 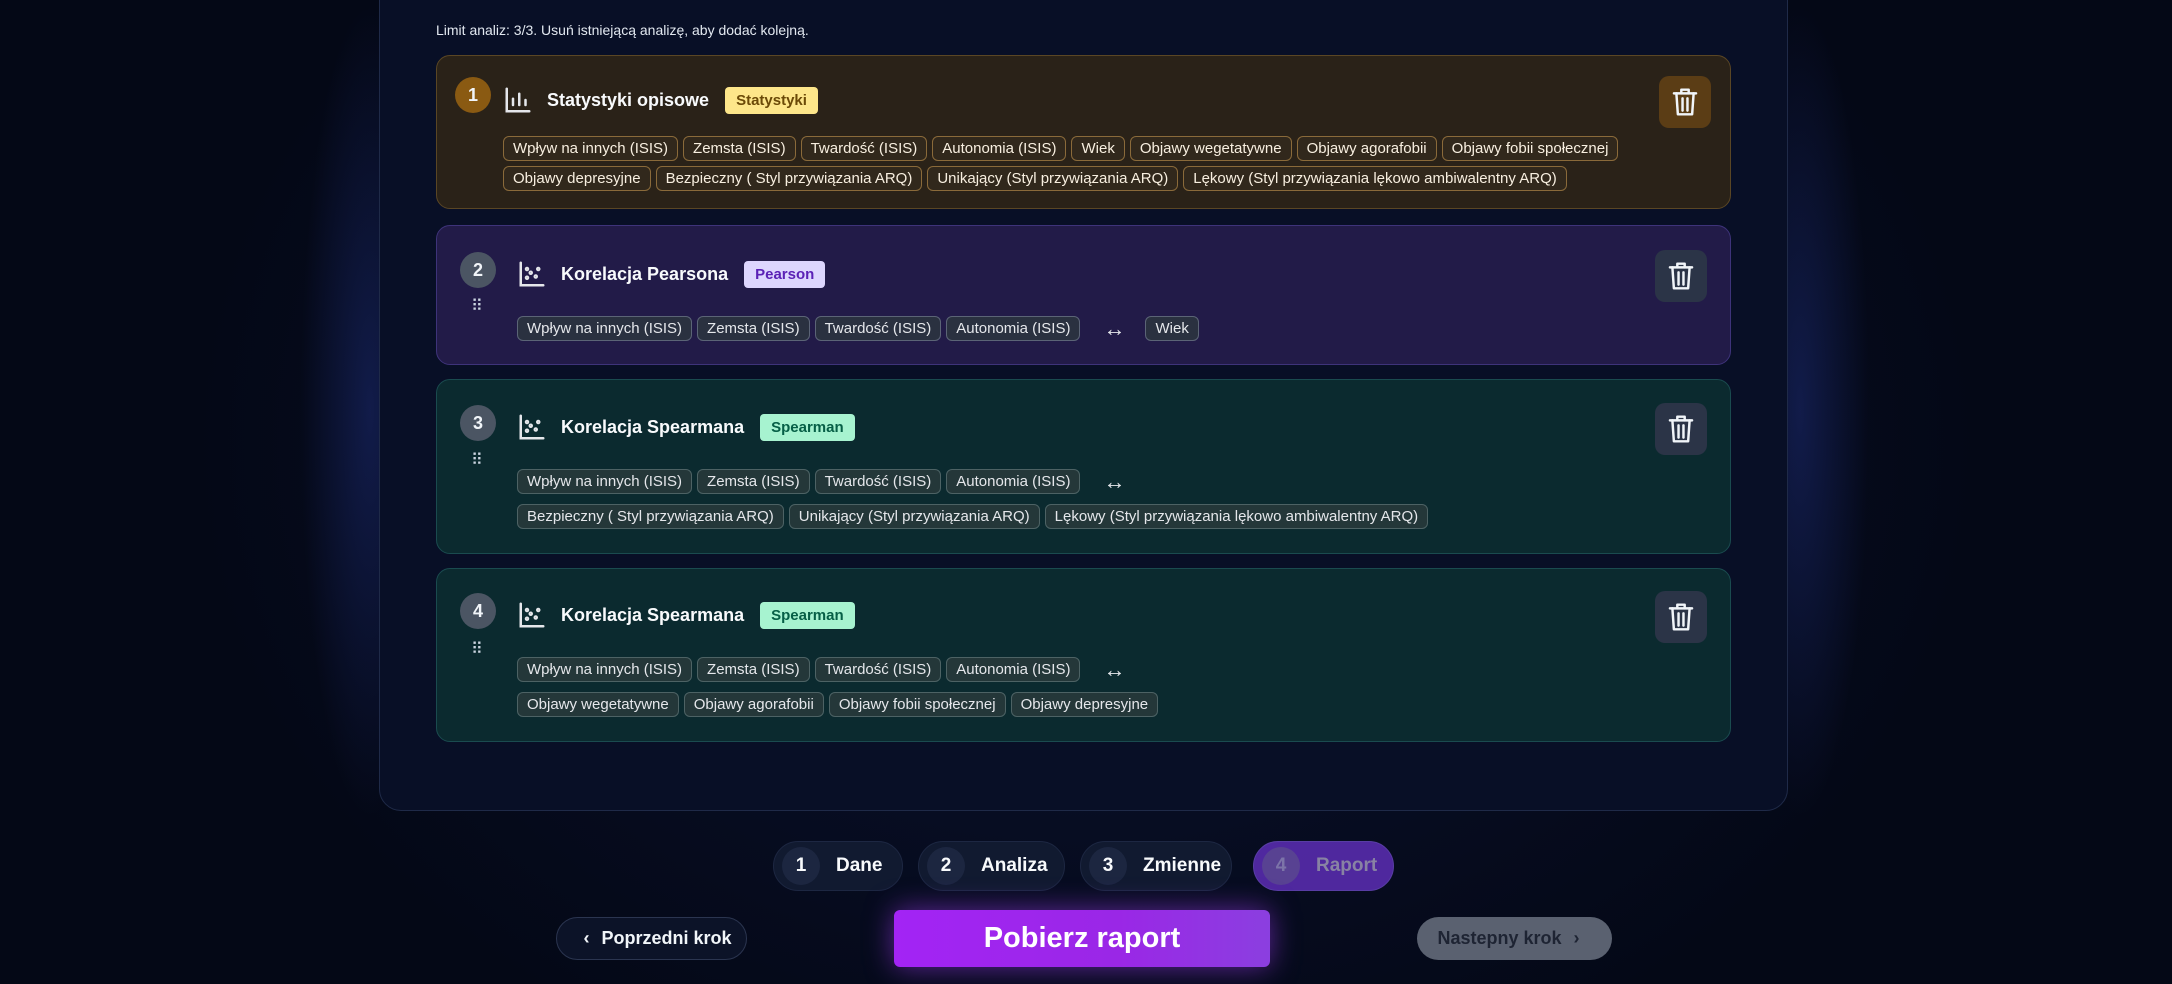 I want to click on step-label: Zmienne, so click(x=1182, y=865).